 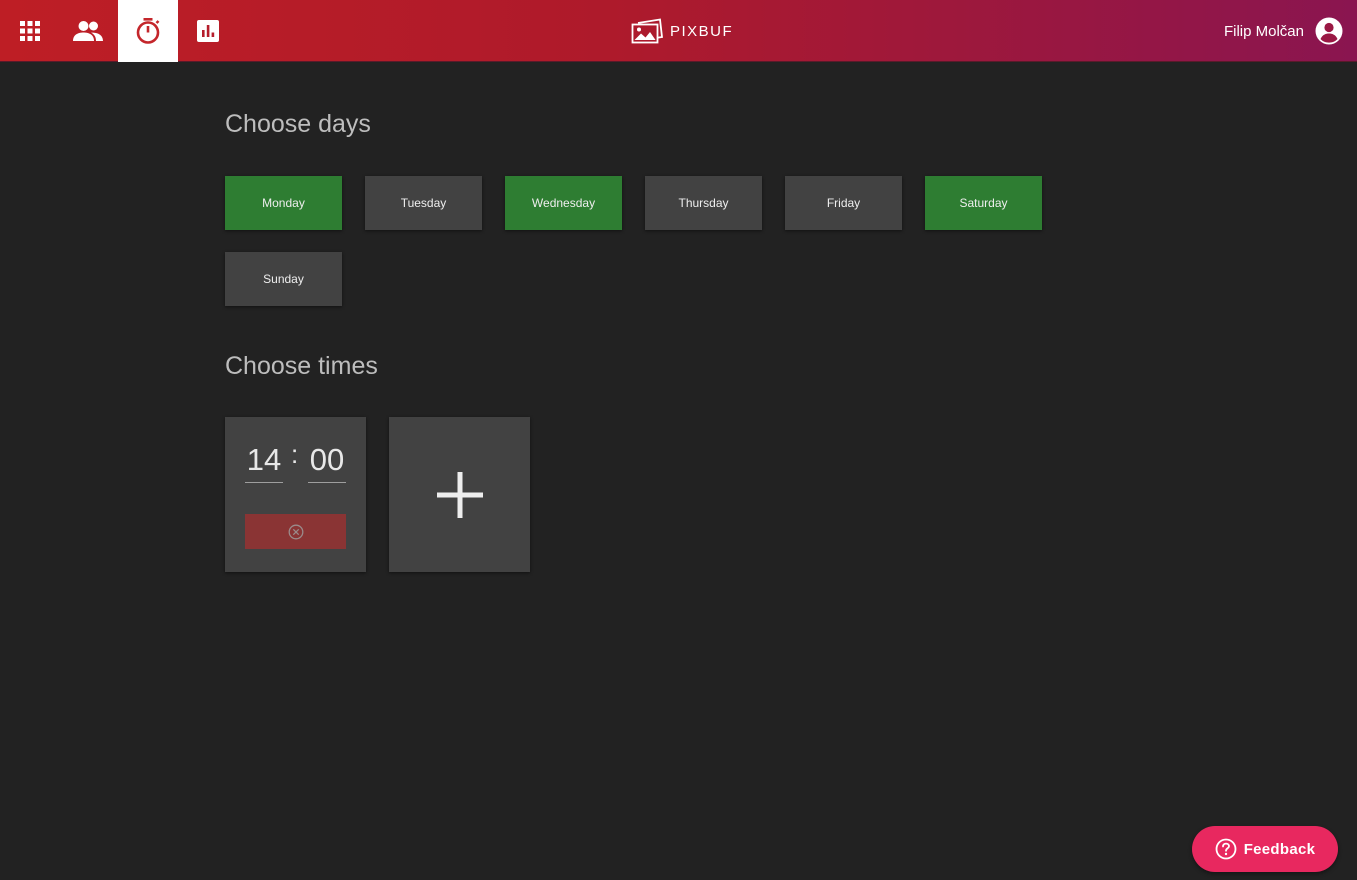 What do you see at coordinates (283, 203) in the screenshot?
I see `day-button-monday: Monday` at bounding box center [283, 203].